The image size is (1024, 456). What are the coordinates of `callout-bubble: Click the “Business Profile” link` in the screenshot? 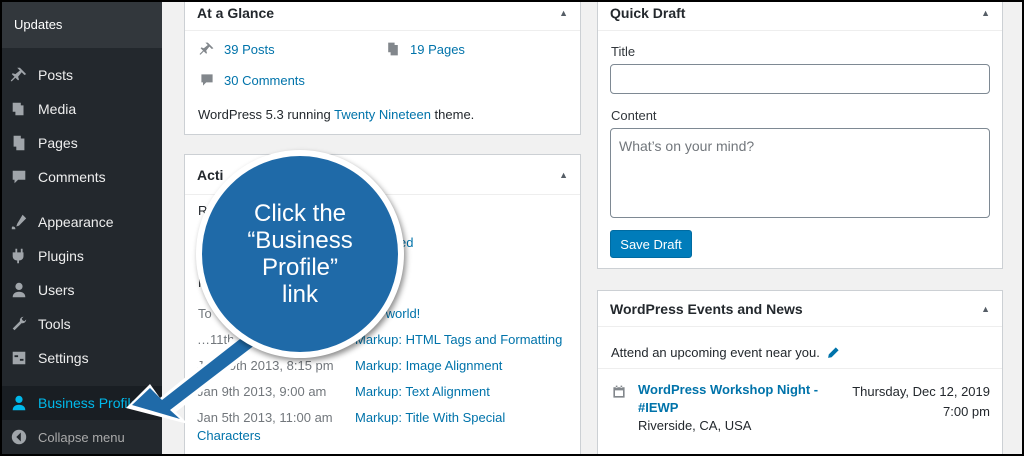 It's located at (300, 254).